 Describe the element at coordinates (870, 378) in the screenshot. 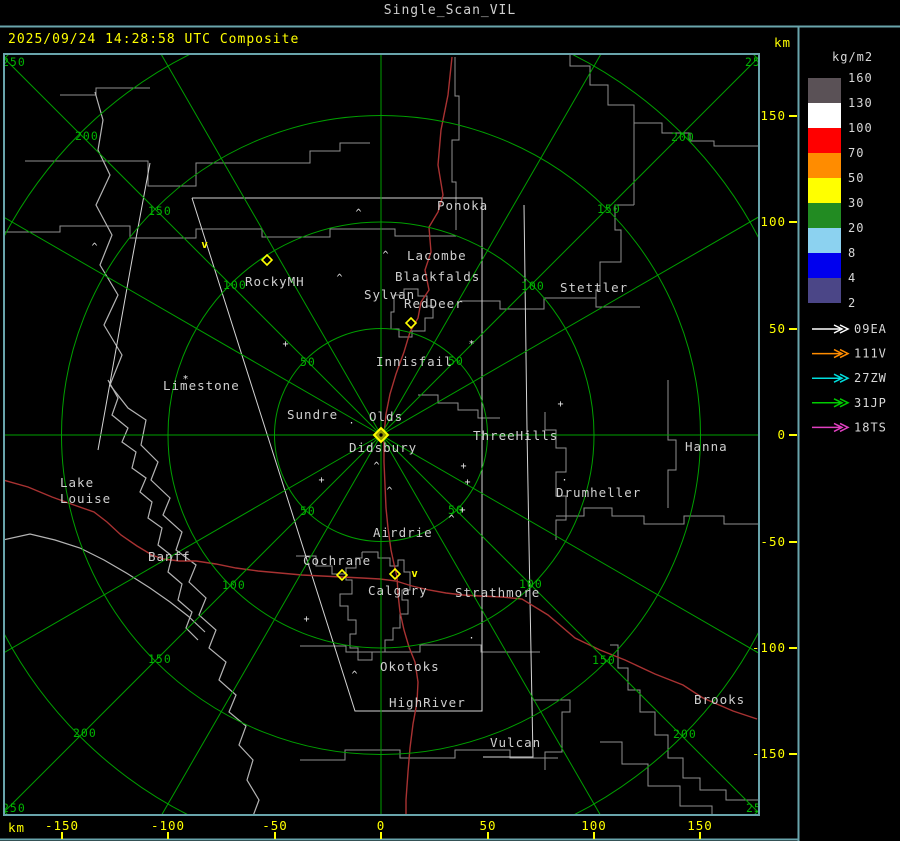

I see `legend-radar-label: 27ZW` at that location.